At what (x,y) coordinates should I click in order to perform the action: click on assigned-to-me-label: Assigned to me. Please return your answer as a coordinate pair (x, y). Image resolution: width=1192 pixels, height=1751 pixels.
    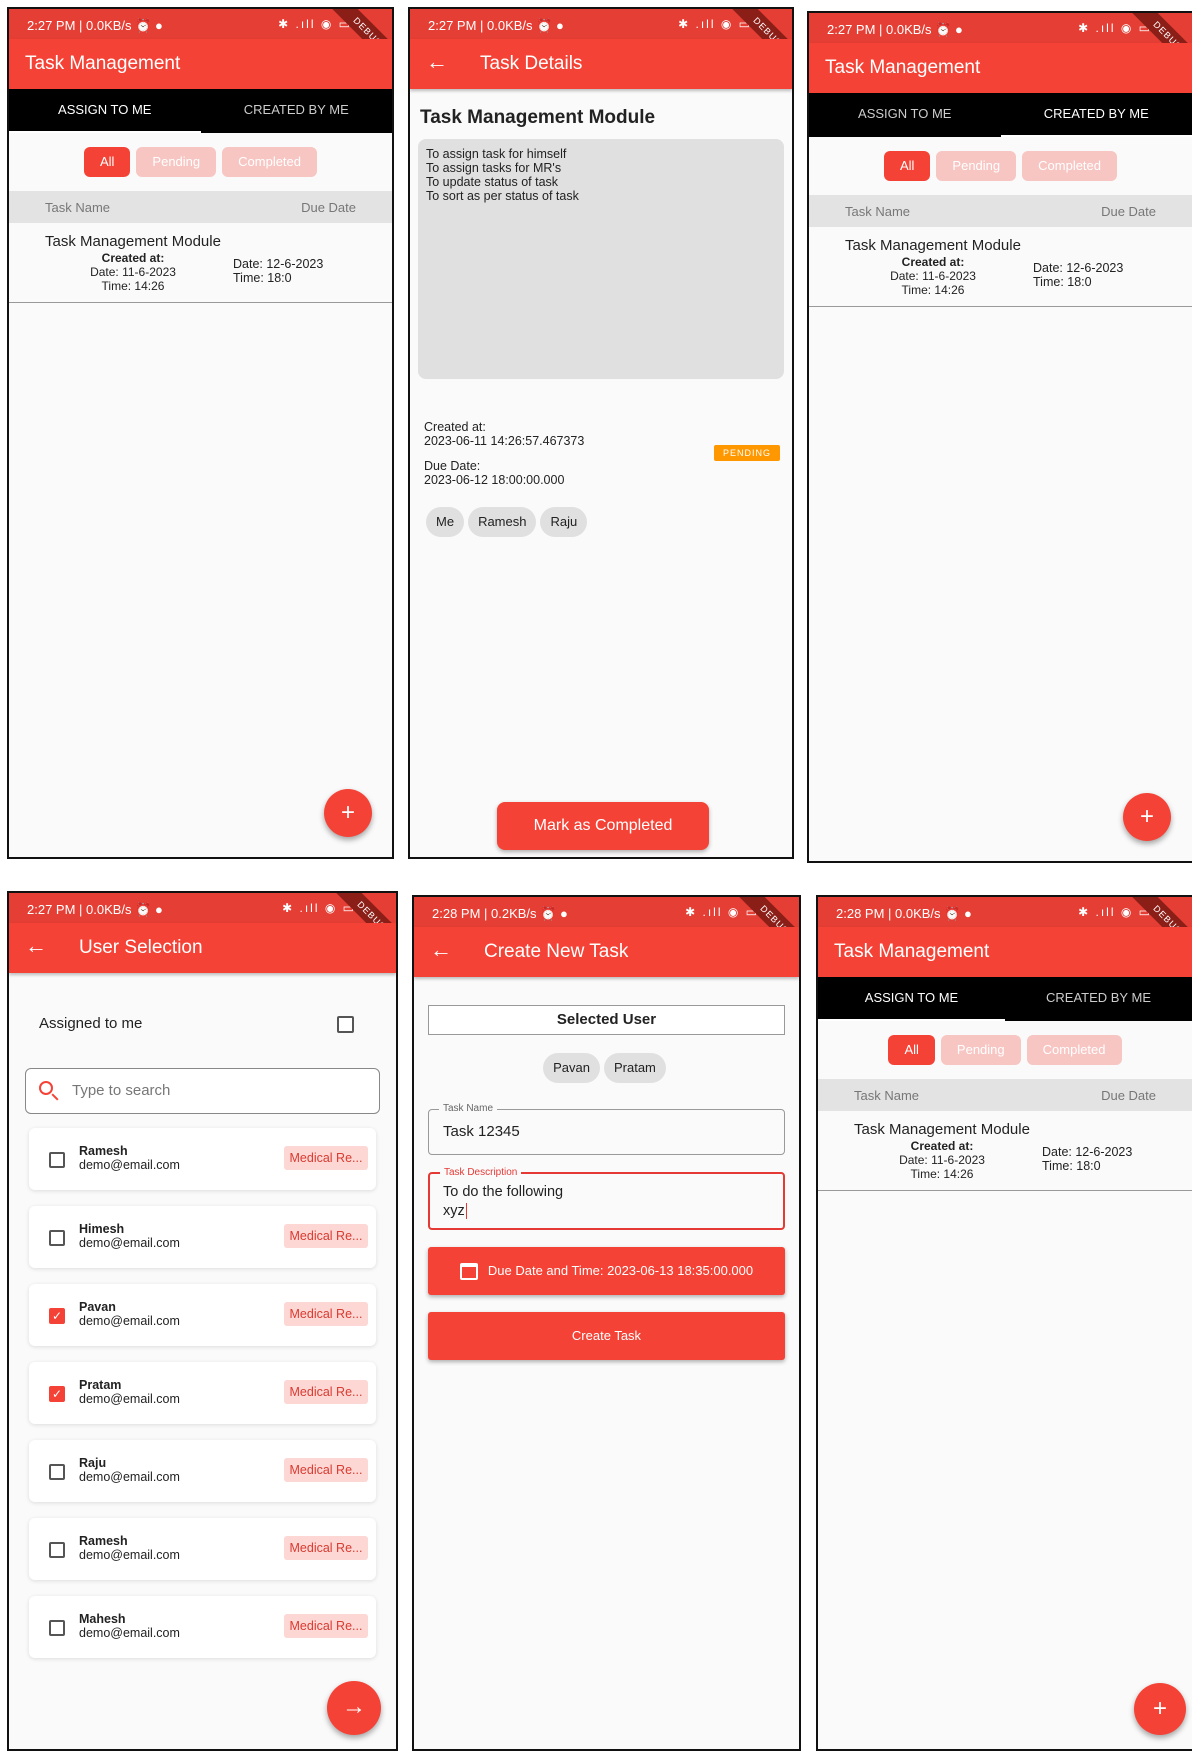
    Looking at the image, I should click on (90, 1023).